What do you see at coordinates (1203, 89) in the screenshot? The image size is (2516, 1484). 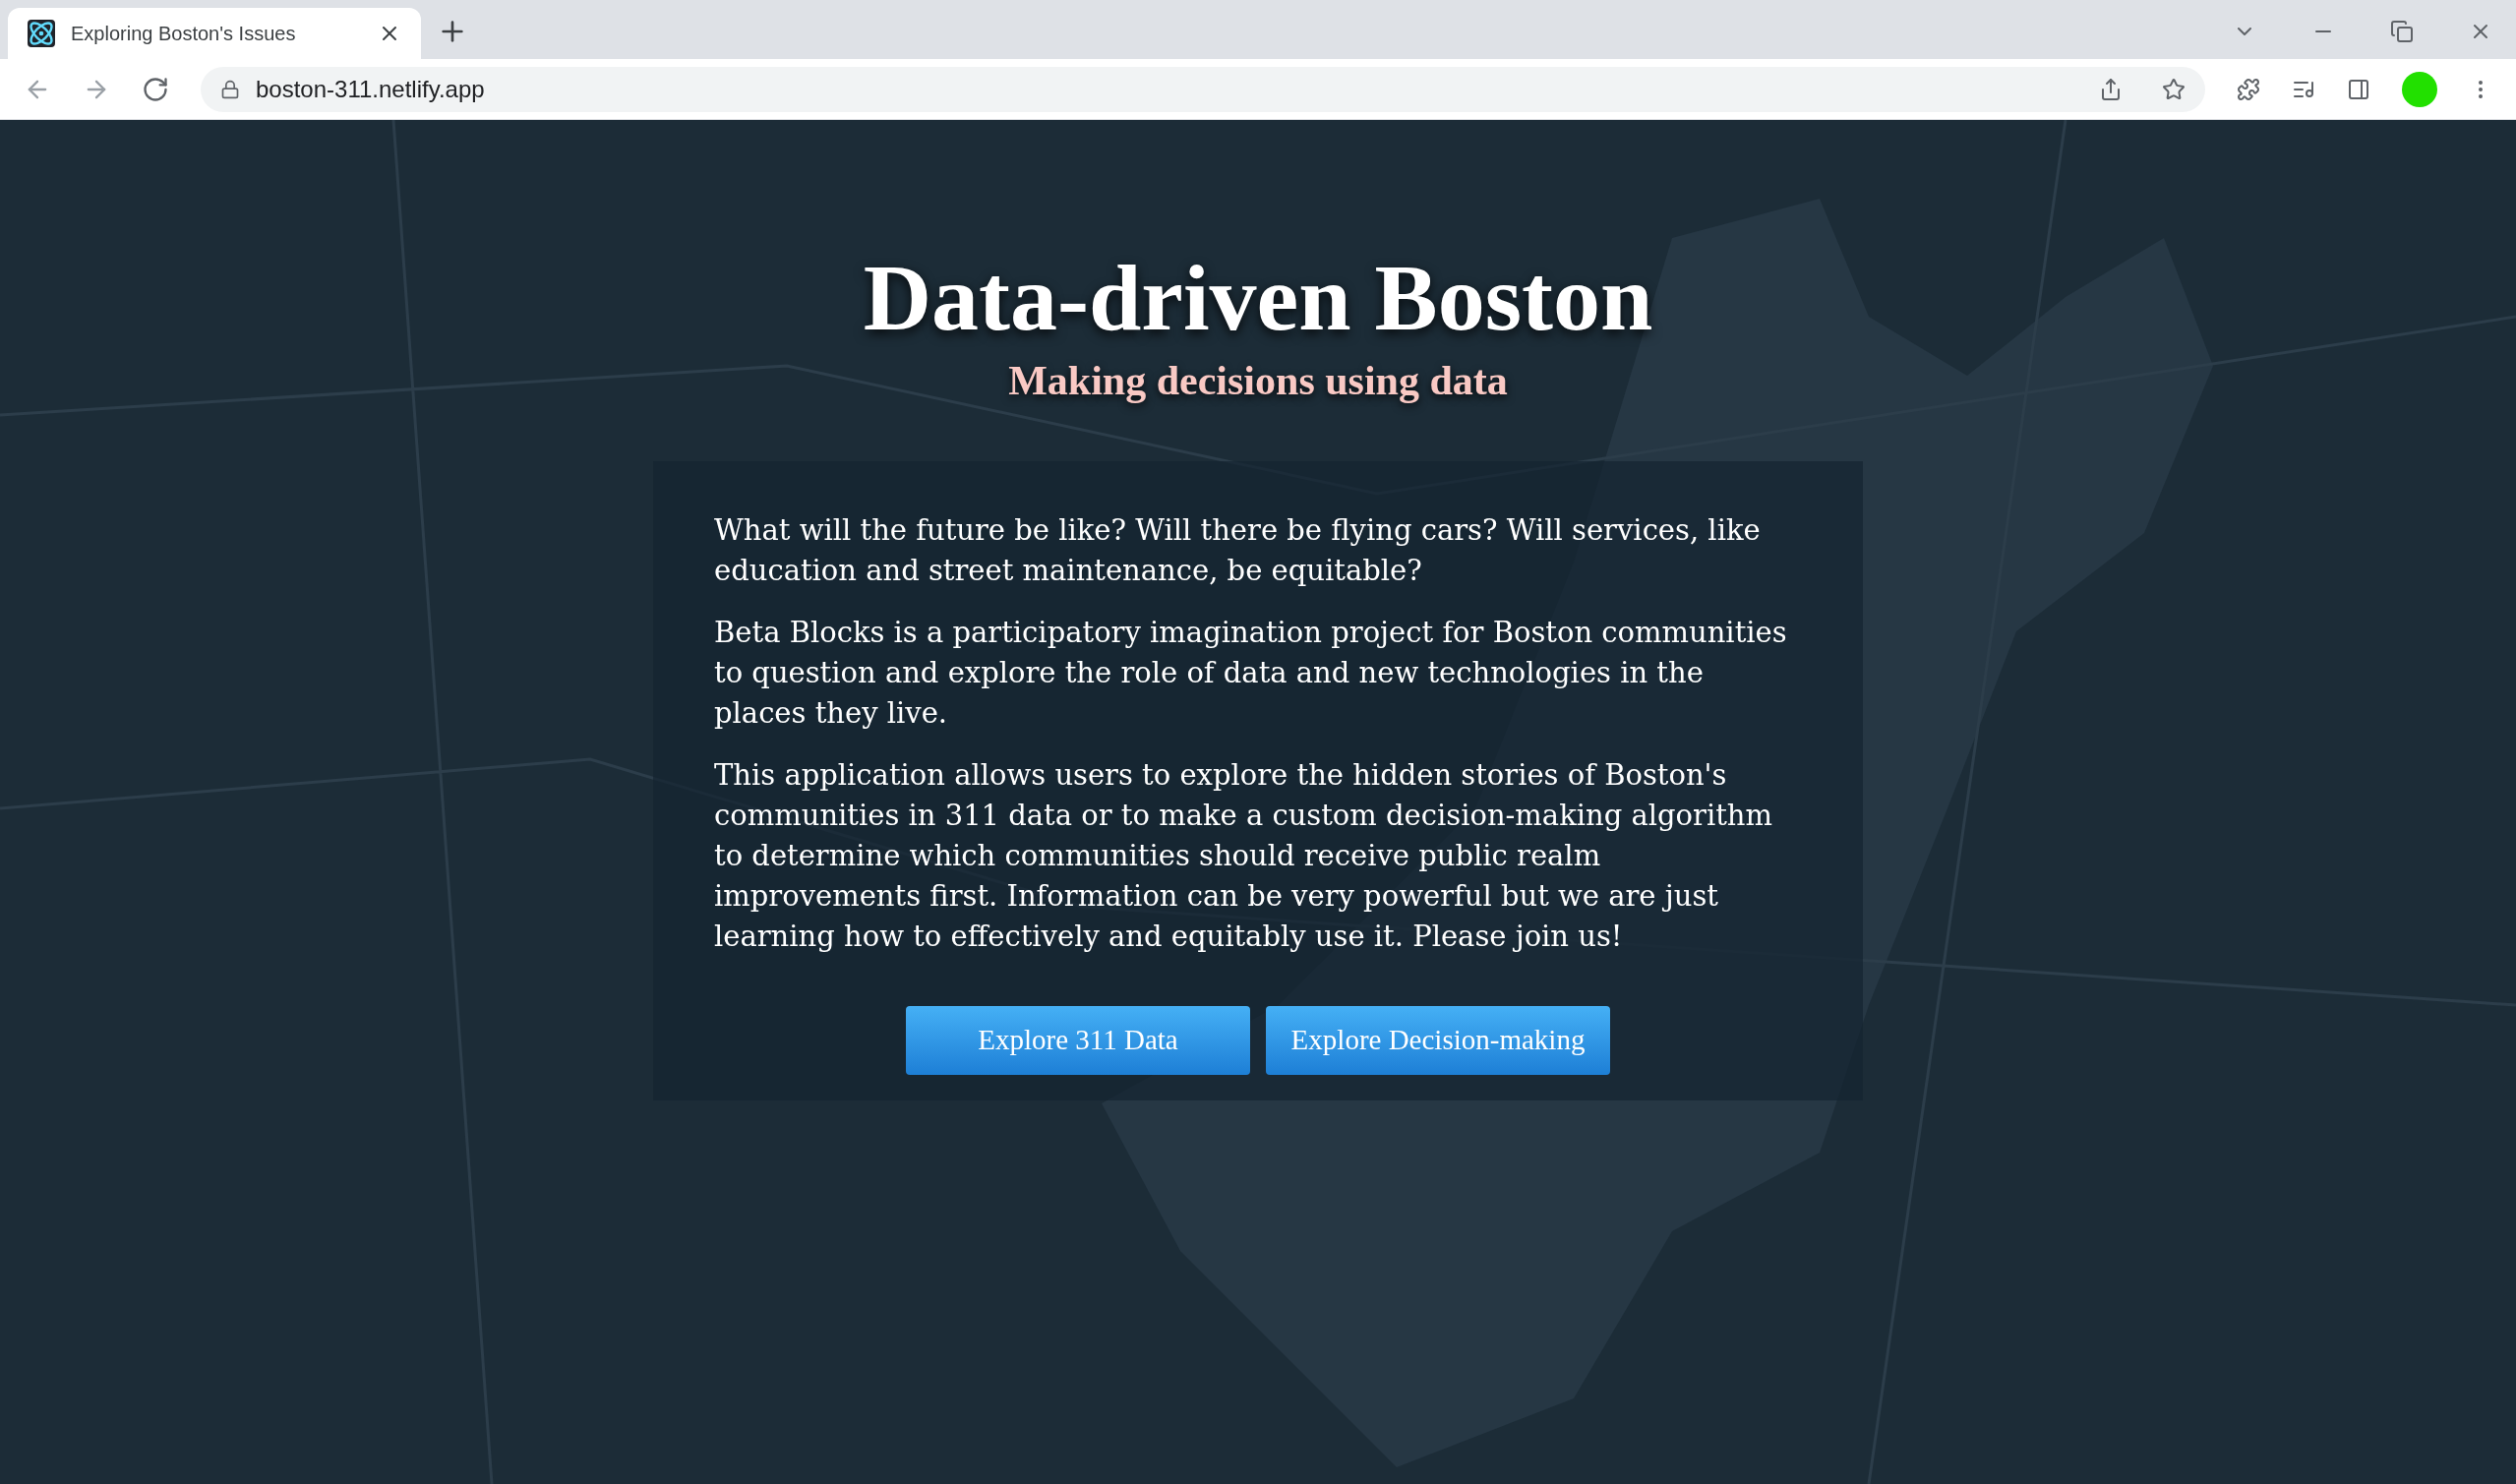 I see `address-bar: boston-311.netlify.app` at bounding box center [1203, 89].